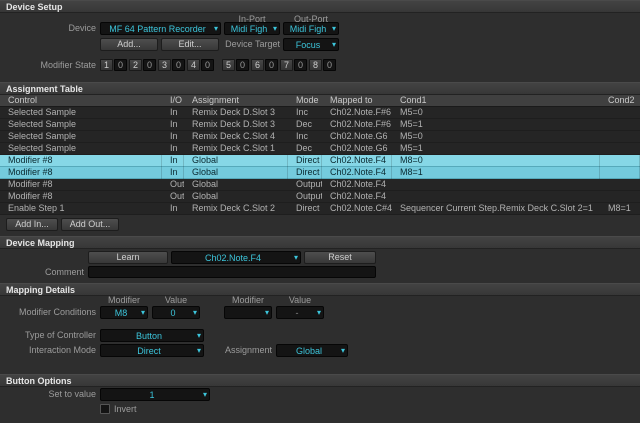 This screenshot has width=640, height=423. What do you see at coordinates (311, 28) in the screenshot?
I see `out-port-select: Midi Figh` at bounding box center [311, 28].